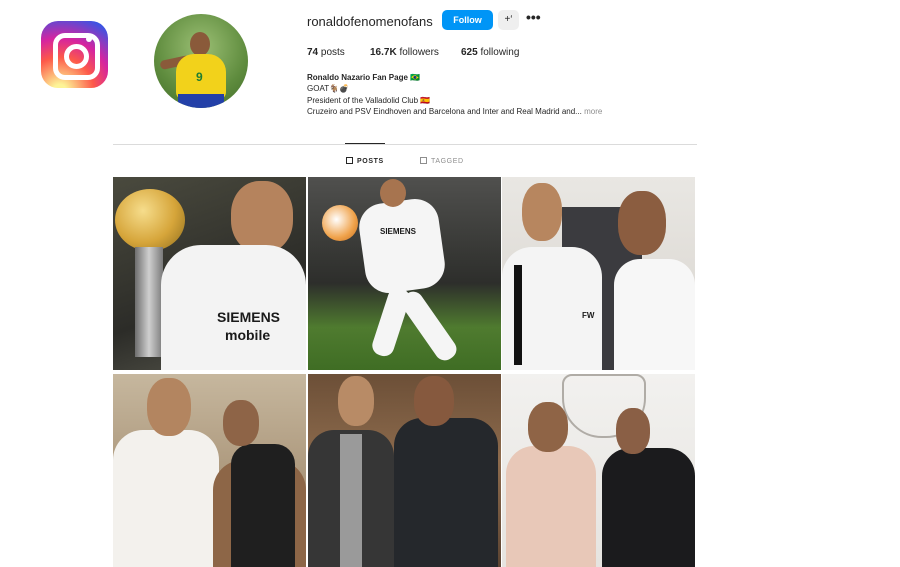 The width and height of the screenshot is (900, 567). I want to click on active-tab-indicator, so click(365, 143).